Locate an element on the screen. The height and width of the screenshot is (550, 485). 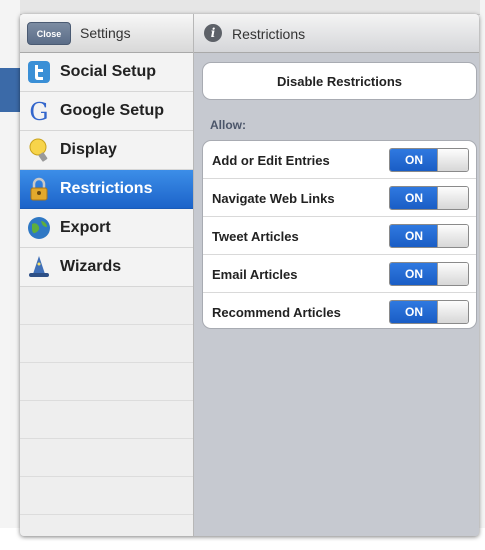
menu-item-social-setup: Social Setup is located at coordinates (106, 72).